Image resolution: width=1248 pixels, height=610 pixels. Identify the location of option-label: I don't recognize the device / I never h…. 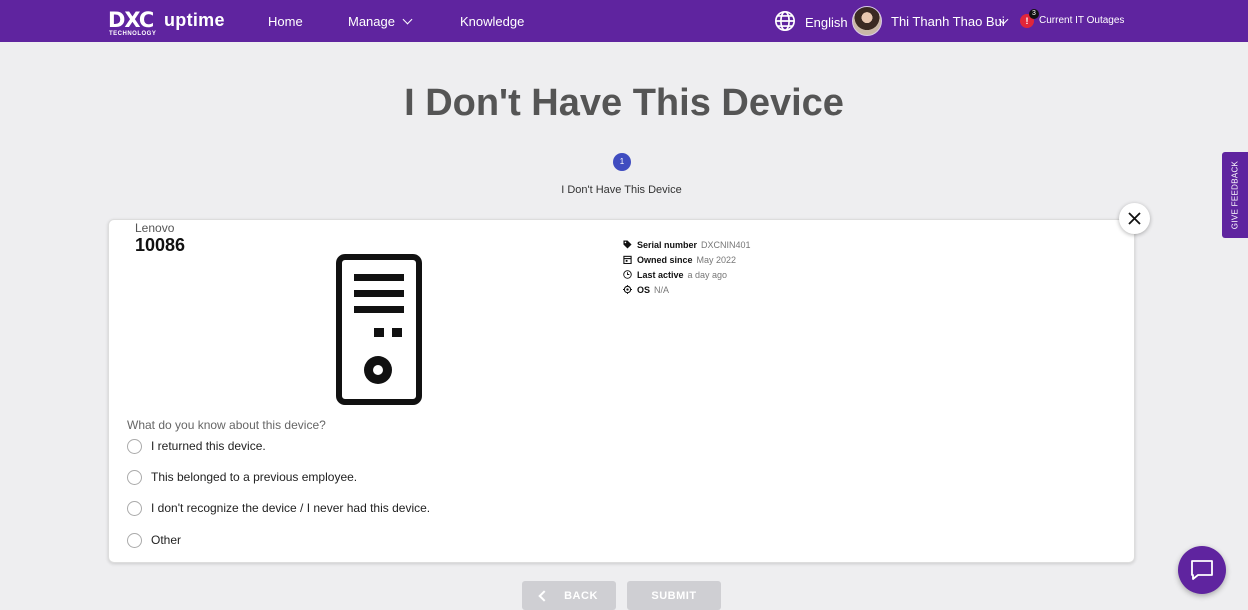
(291, 508).